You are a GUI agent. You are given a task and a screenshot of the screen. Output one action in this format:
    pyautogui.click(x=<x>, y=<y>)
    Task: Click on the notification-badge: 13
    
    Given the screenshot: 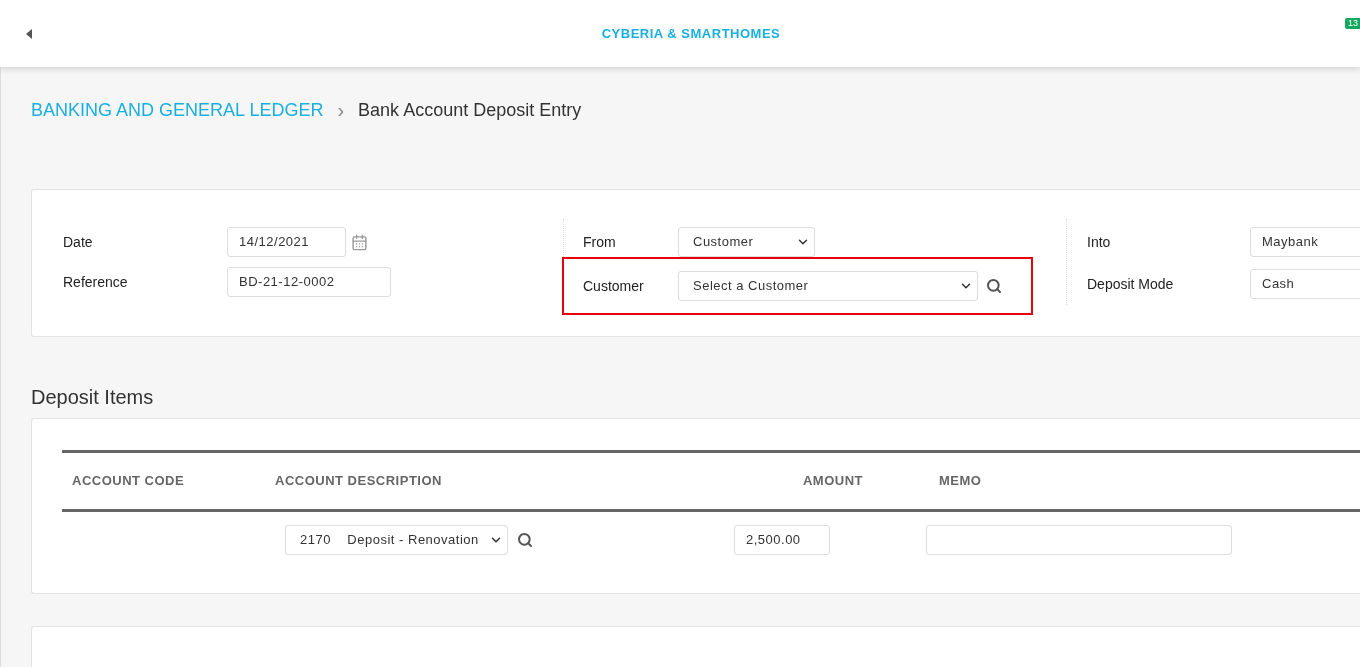 What is the action you would take?
    pyautogui.click(x=1352, y=23)
    